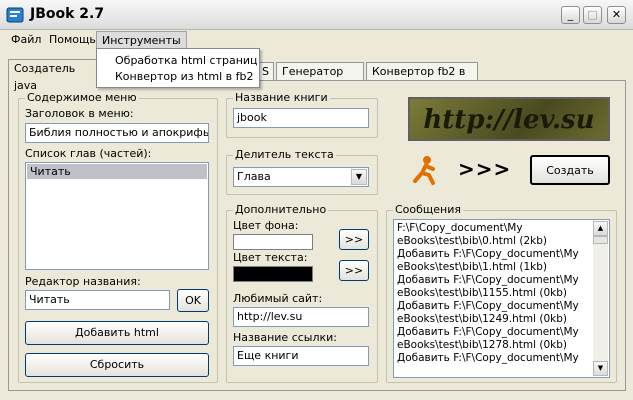 The image size is (633, 400). I want to click on text-color-swatch, so click(273, 274).